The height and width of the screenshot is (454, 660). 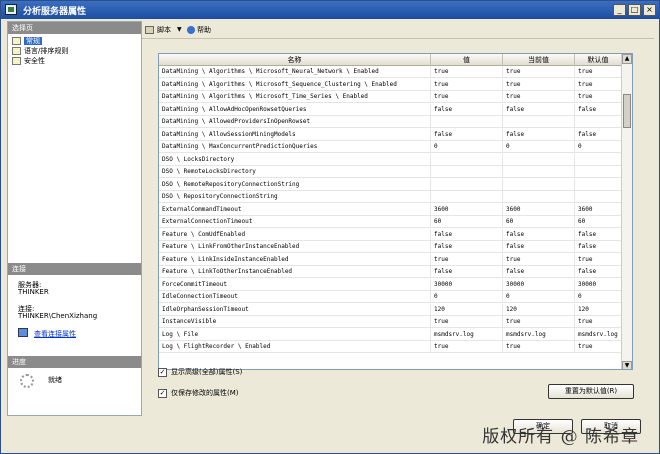 What do you see at coordinates (598, 297) in the screenshot?
I see `cell-default-value: 0` at bounding box center [598, 297].